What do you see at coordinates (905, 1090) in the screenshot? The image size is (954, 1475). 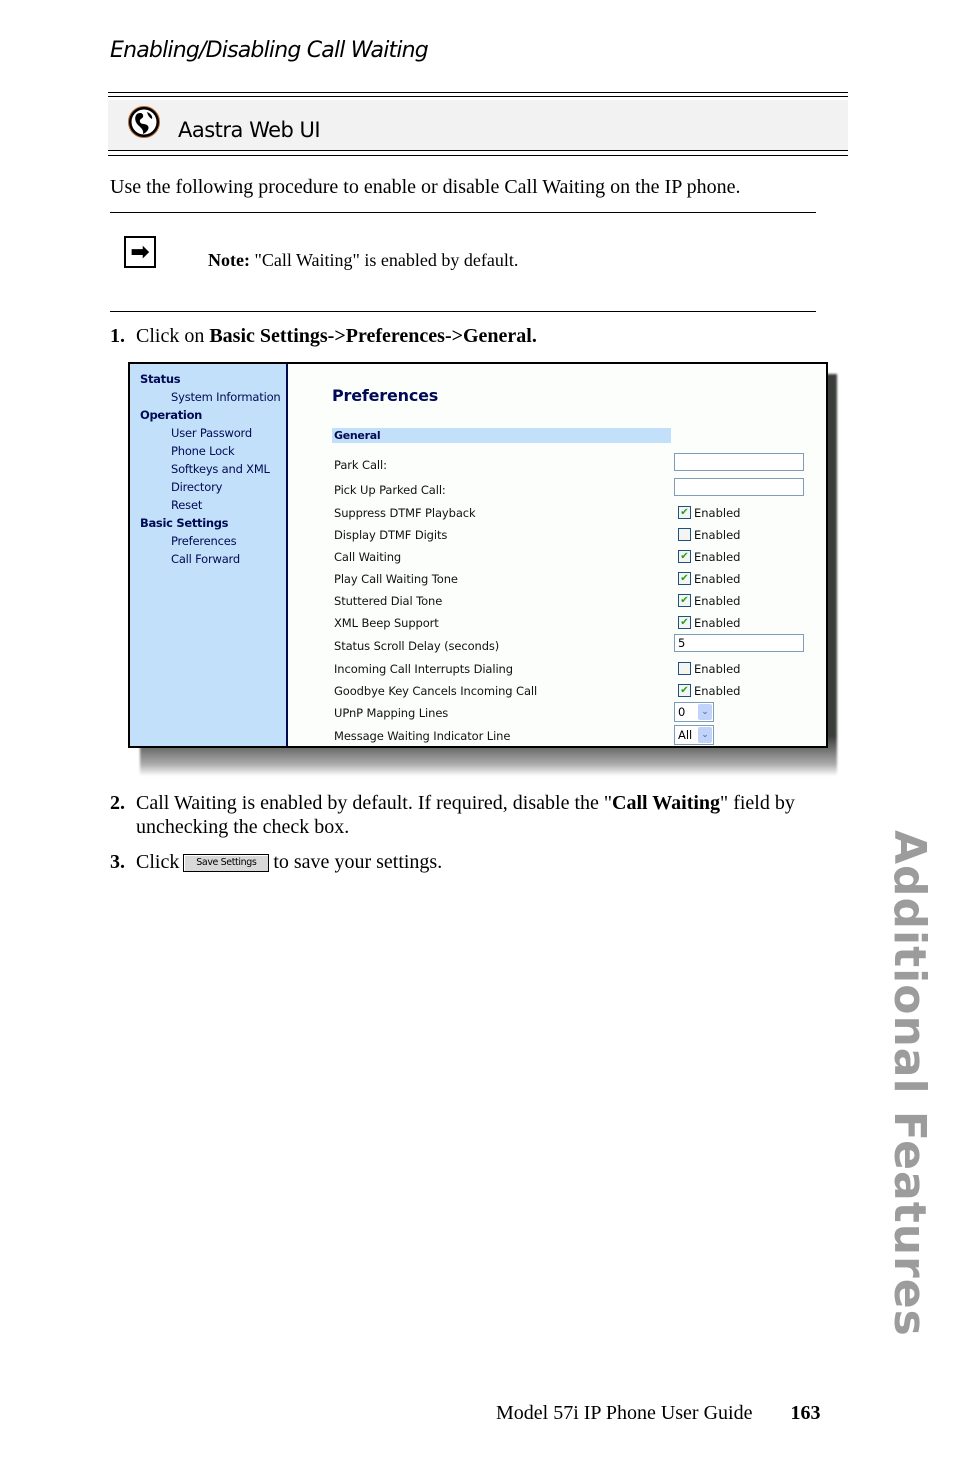 I see `chapter-side-tab: Additional Features` at bounding box center [905, 1090].